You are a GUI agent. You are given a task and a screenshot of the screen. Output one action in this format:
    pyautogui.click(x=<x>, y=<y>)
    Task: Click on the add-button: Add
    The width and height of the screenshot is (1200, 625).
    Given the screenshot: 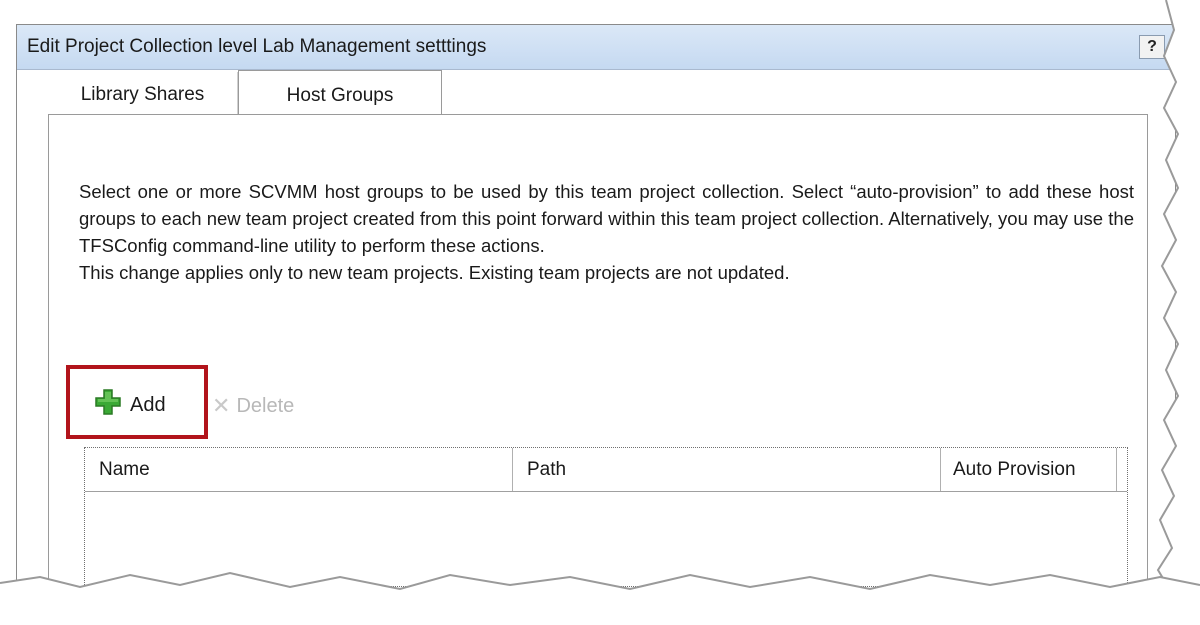 What is the action you would take?
    pyautogui.click(x=130, y=405)
    